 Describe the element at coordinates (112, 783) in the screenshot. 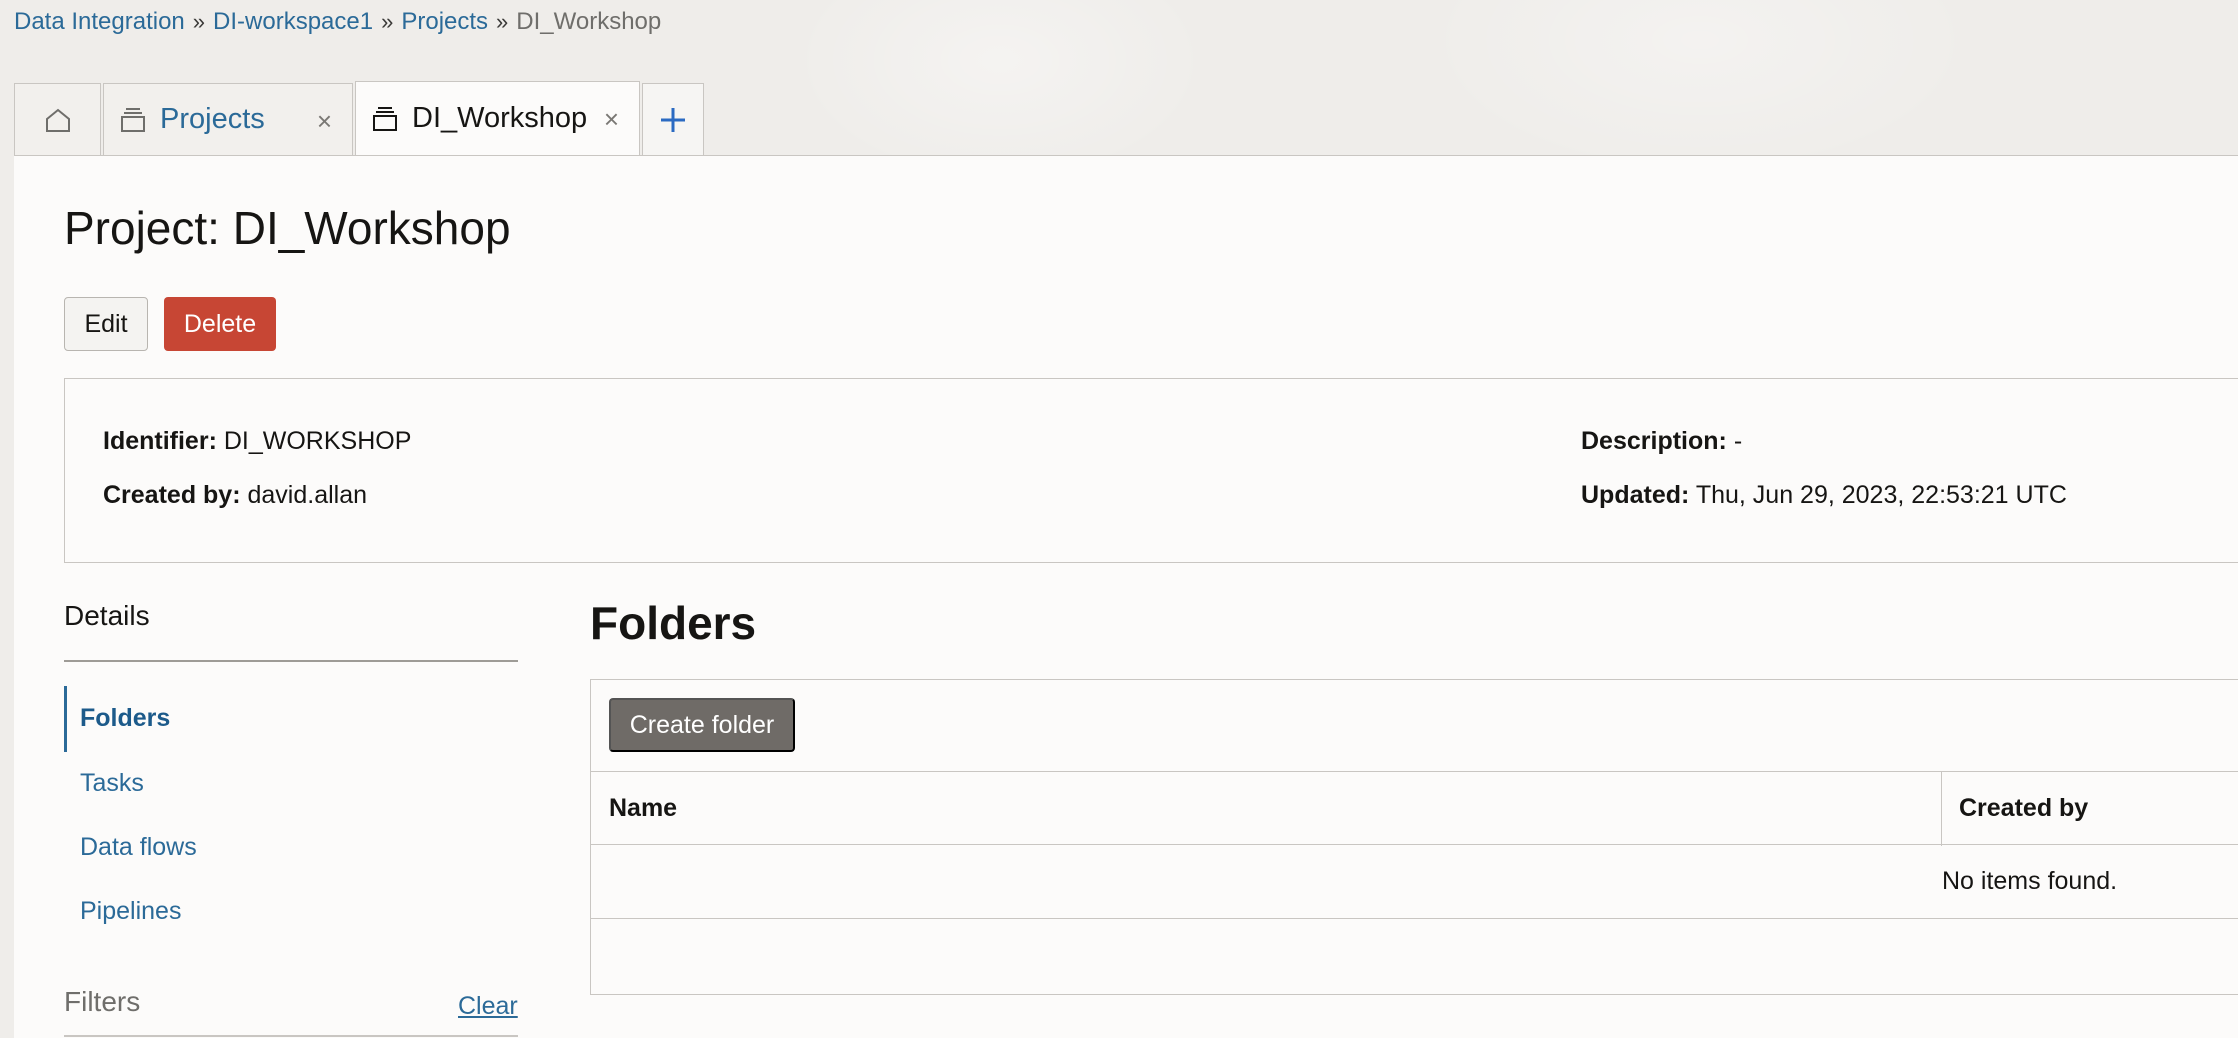

I see `sidebar-item-tasks: Tasks` at that location.